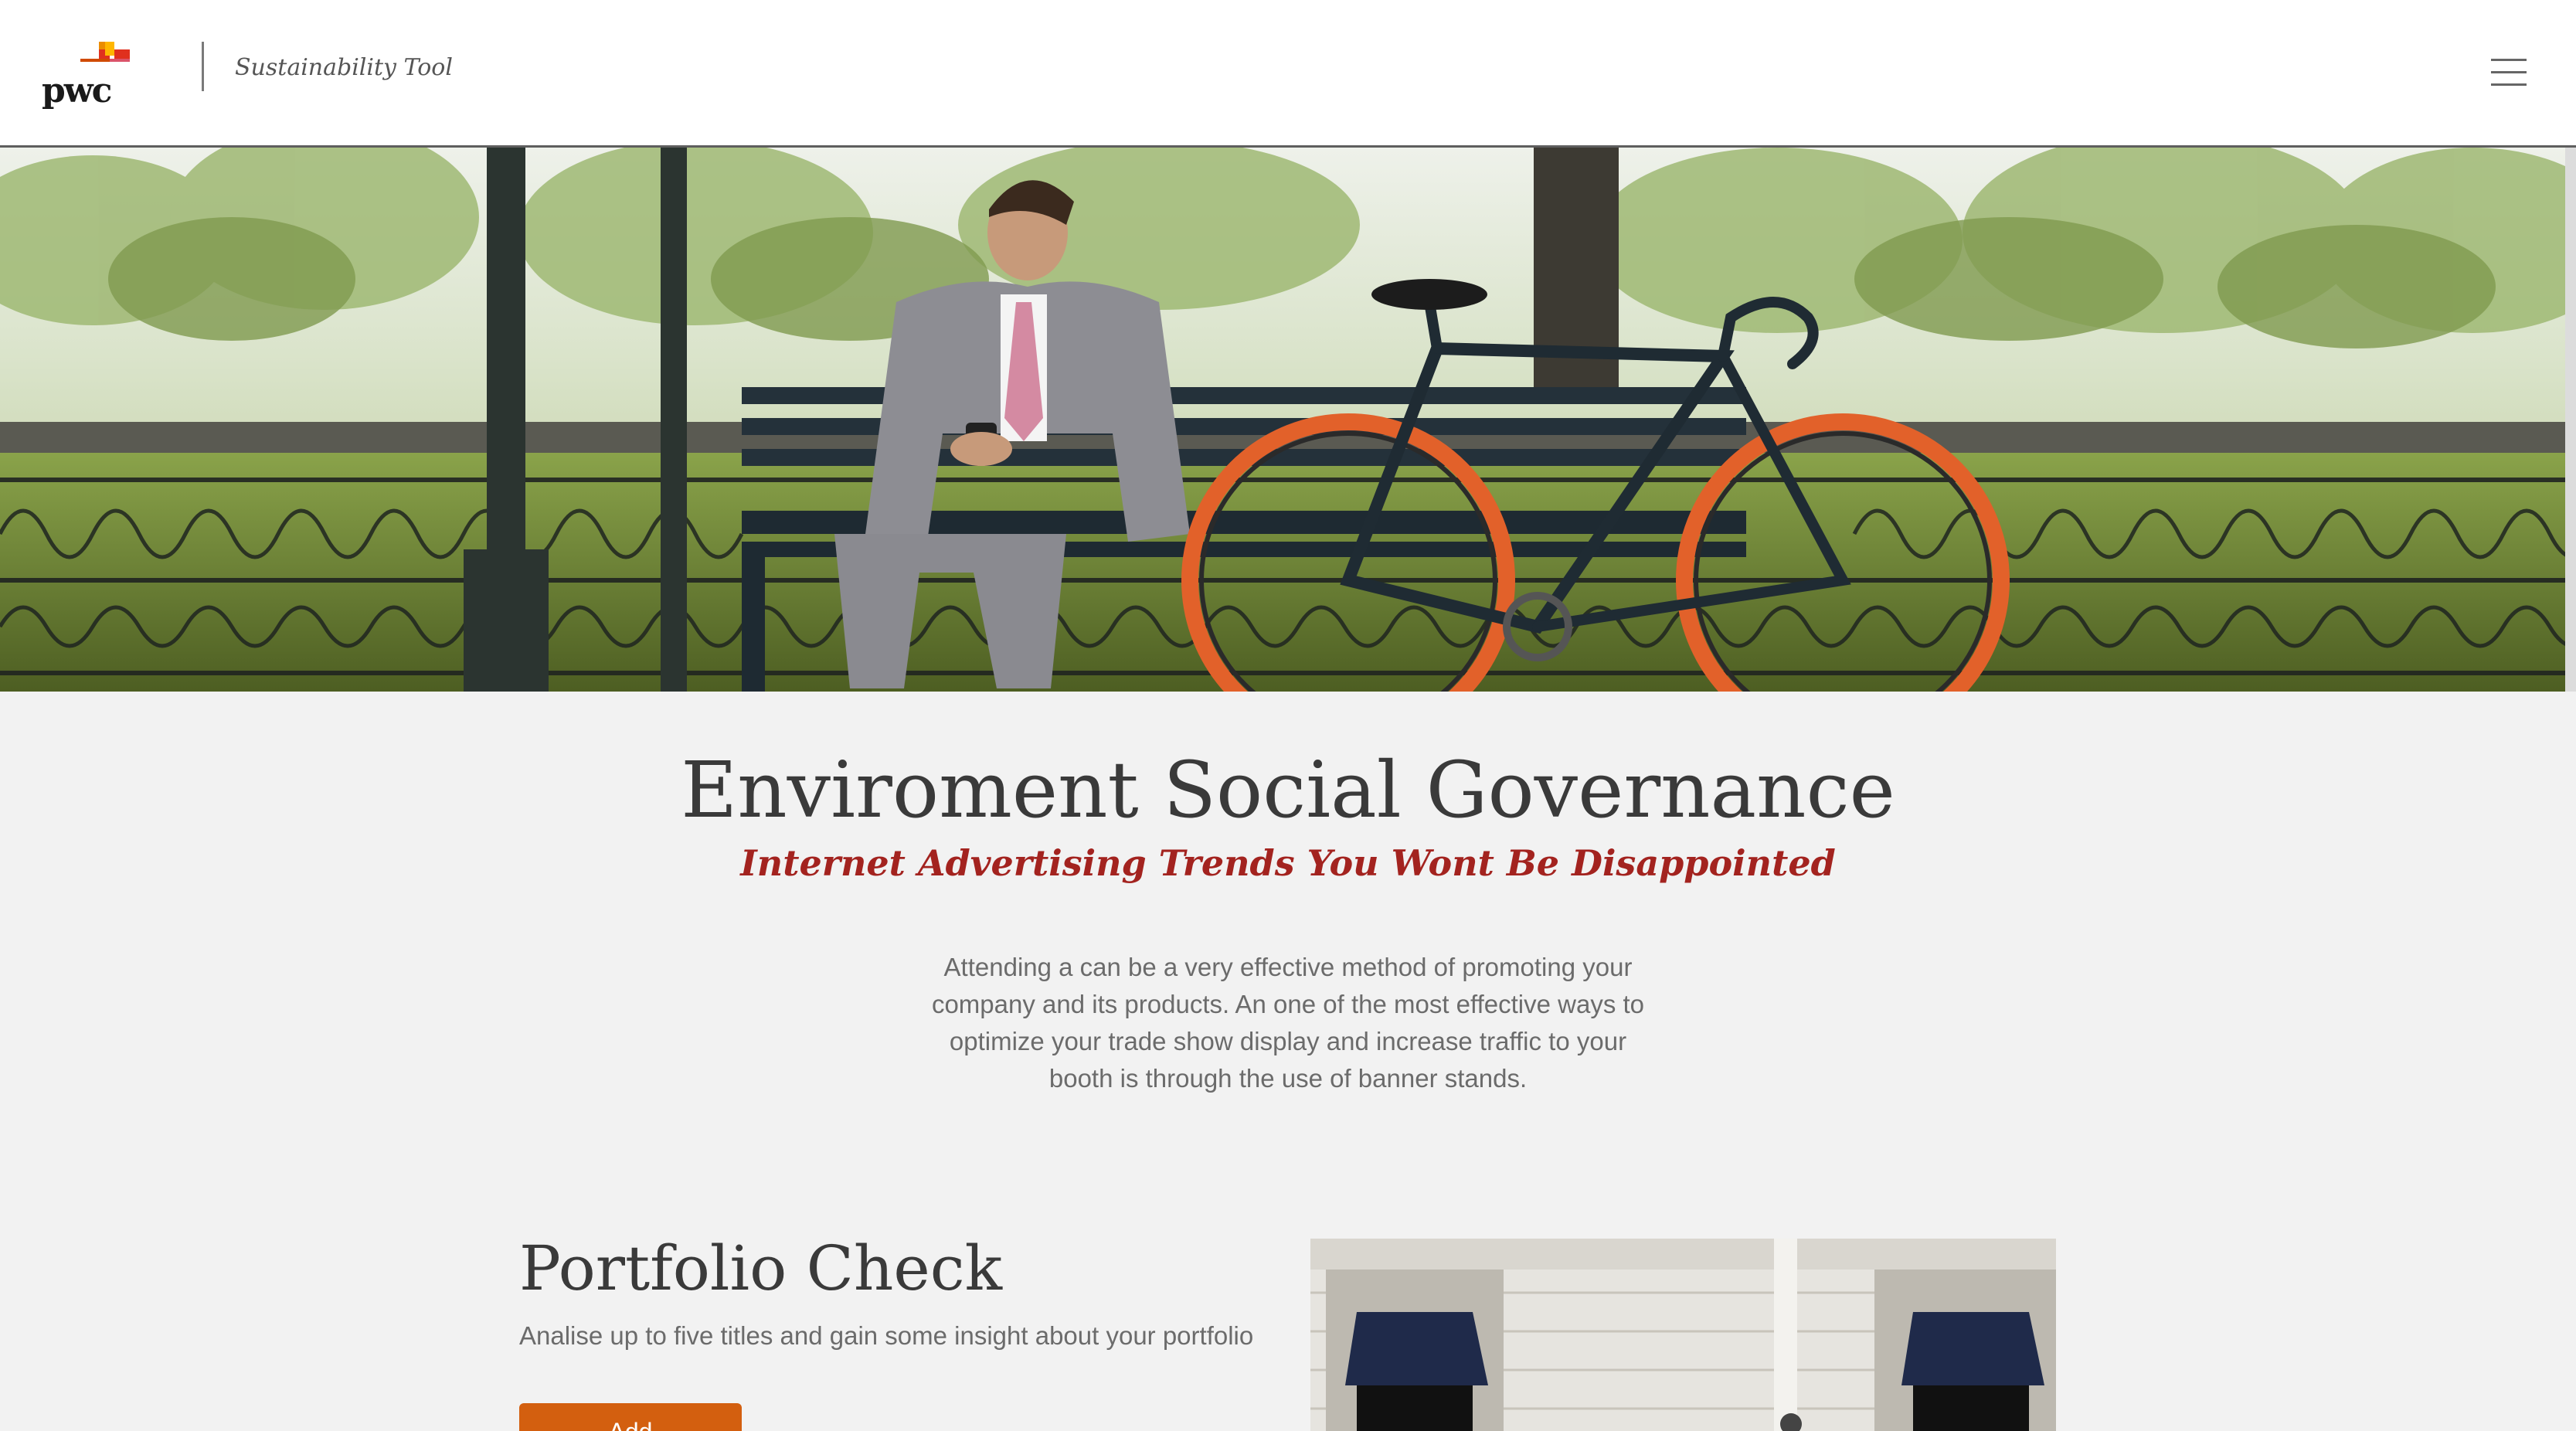 This screenshot has height=1431, width=2576. I want to click on add-button: Add, so click(630, 1417).